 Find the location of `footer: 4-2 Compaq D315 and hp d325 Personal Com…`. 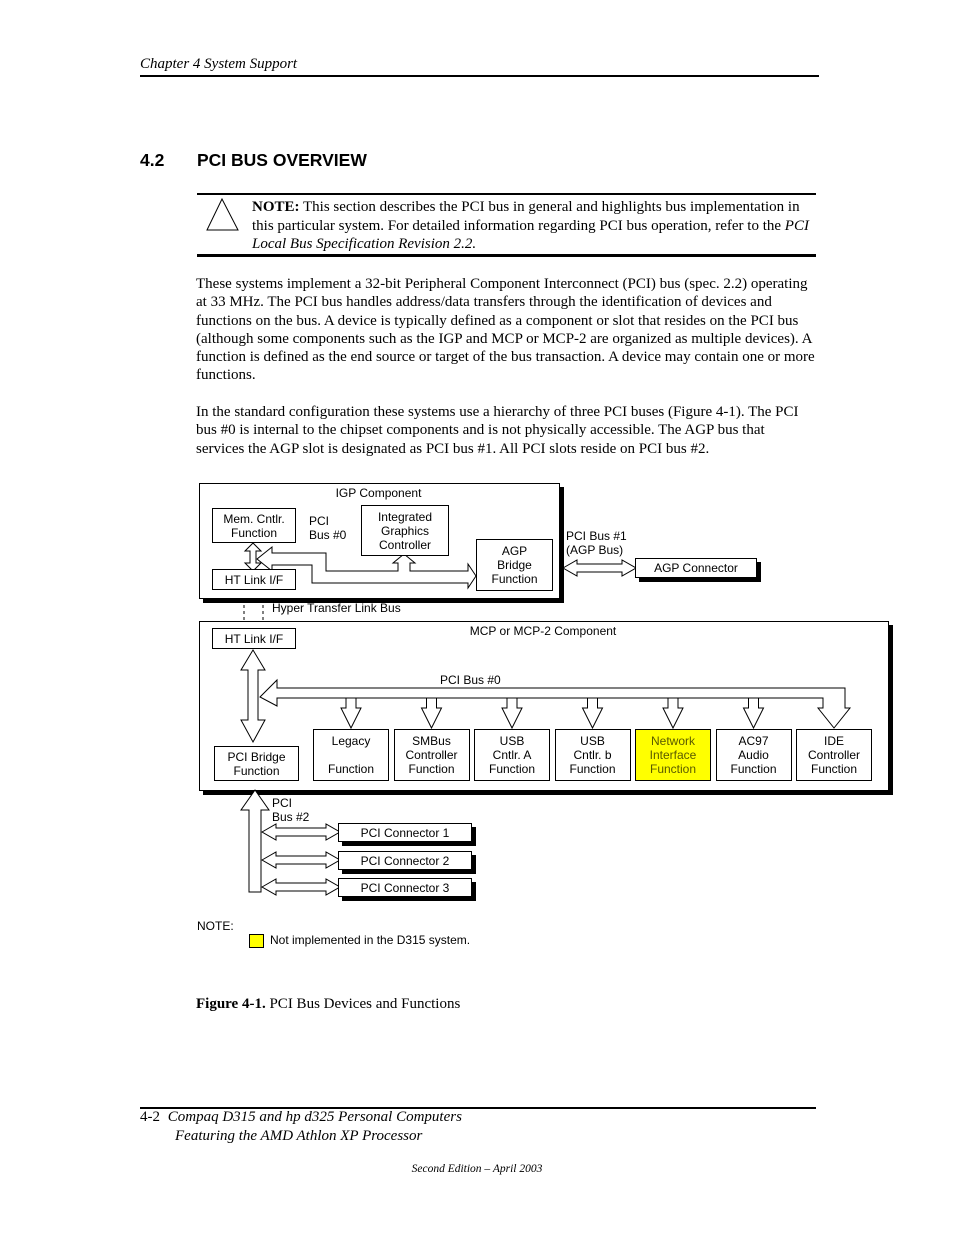

footer: 4-2 Compaq D315 and hp d325 Personal Com… is located at coordinates (301, 1126).